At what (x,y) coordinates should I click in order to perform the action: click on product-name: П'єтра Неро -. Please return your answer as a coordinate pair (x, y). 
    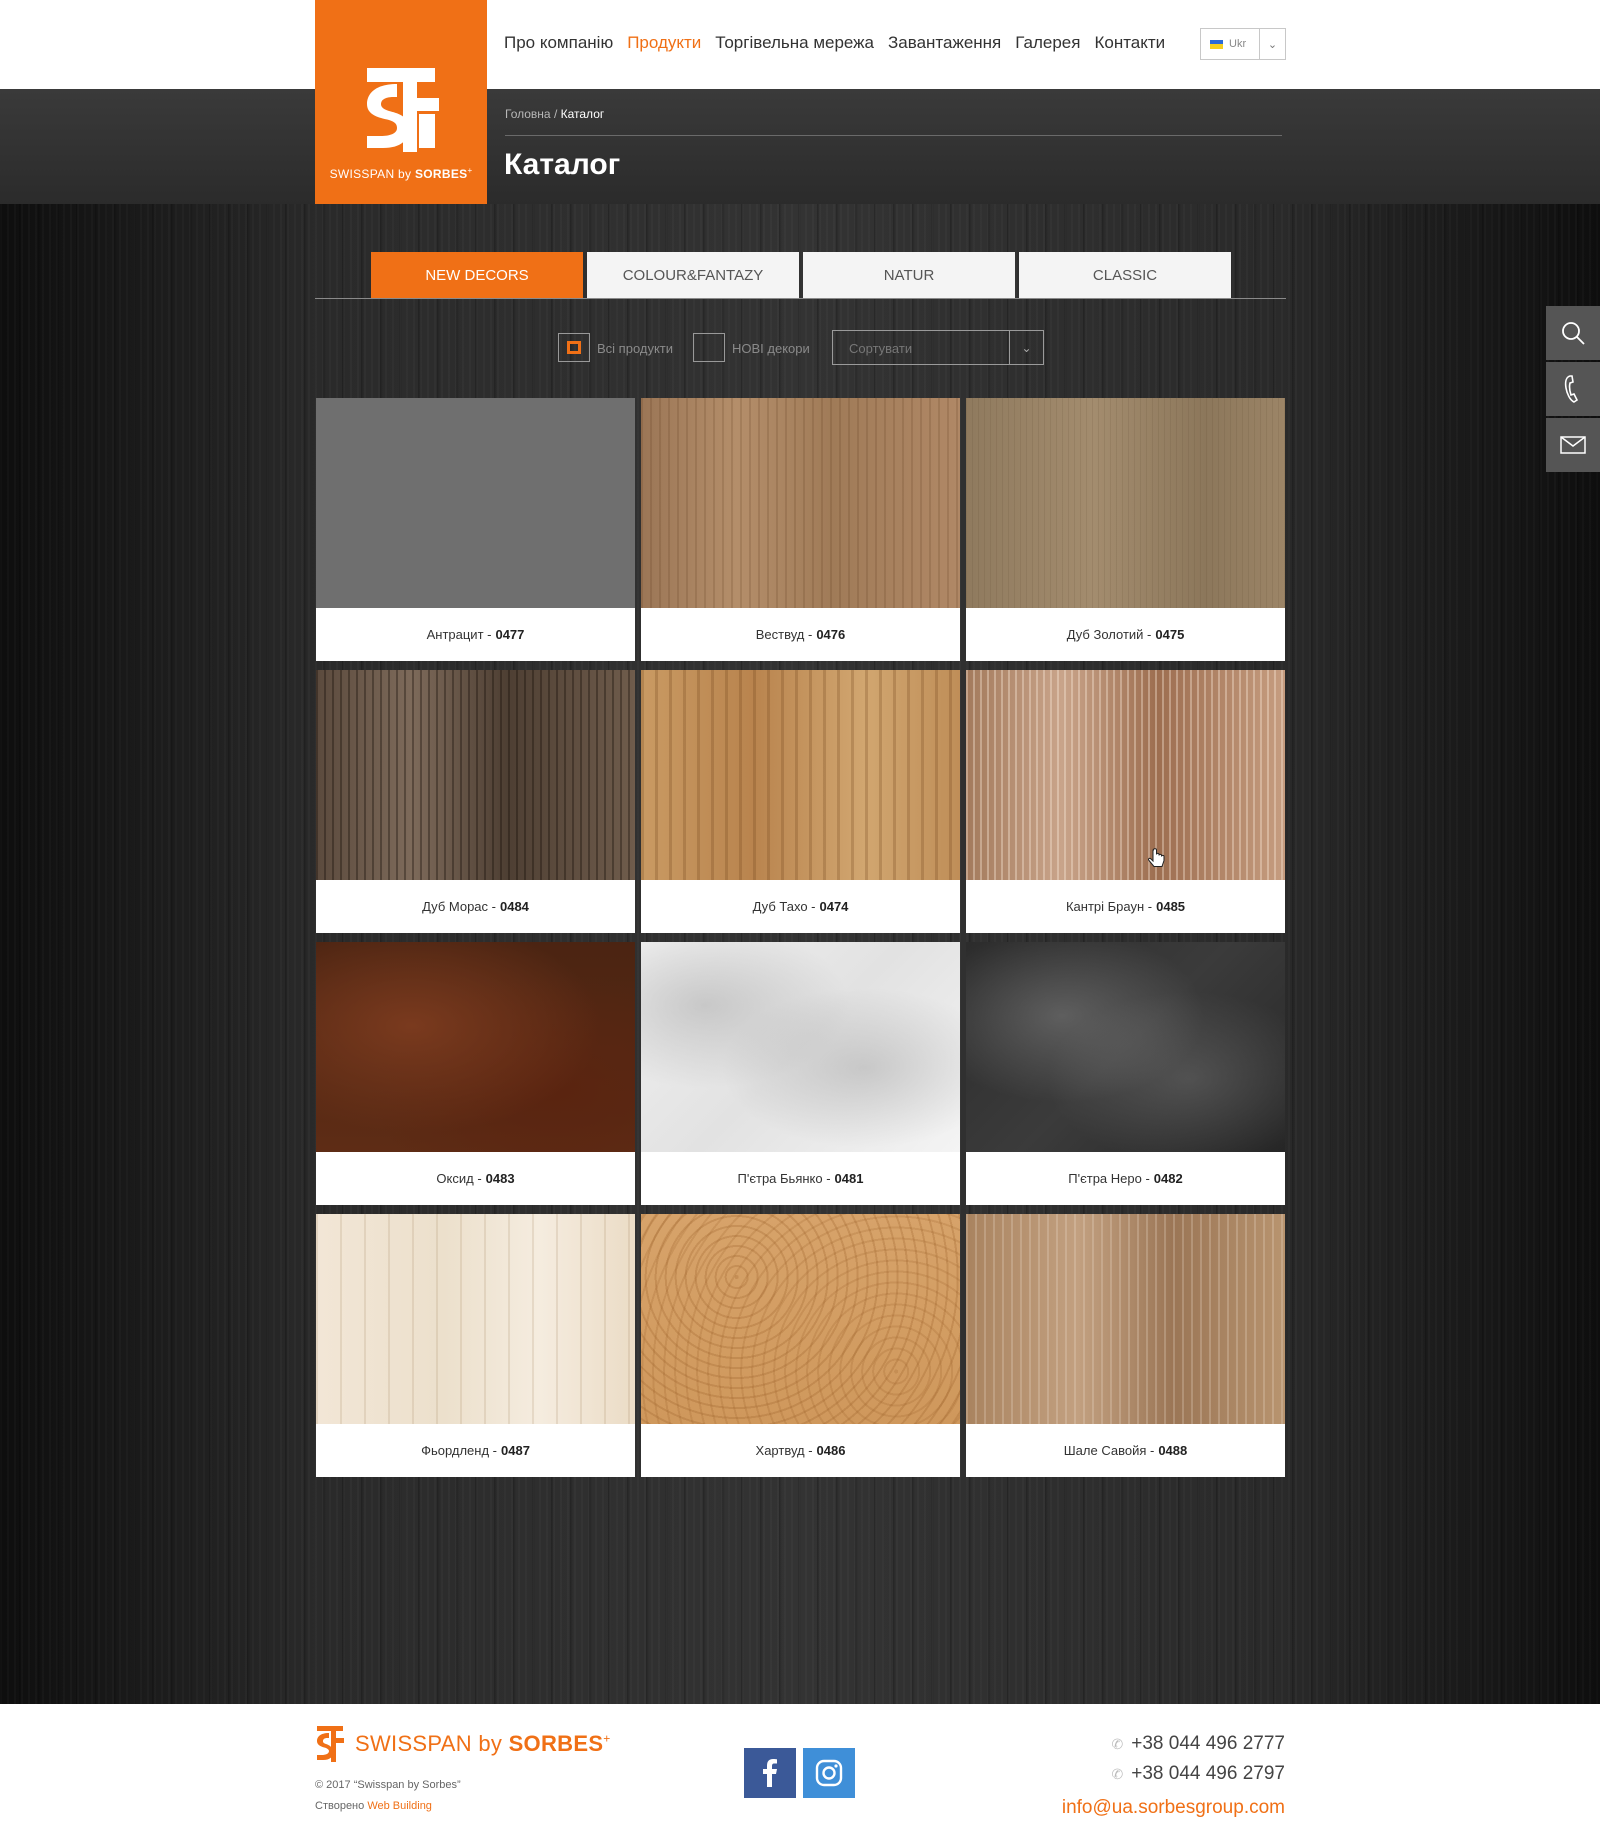
    Looking at the image, I should click on (1109, 1178).